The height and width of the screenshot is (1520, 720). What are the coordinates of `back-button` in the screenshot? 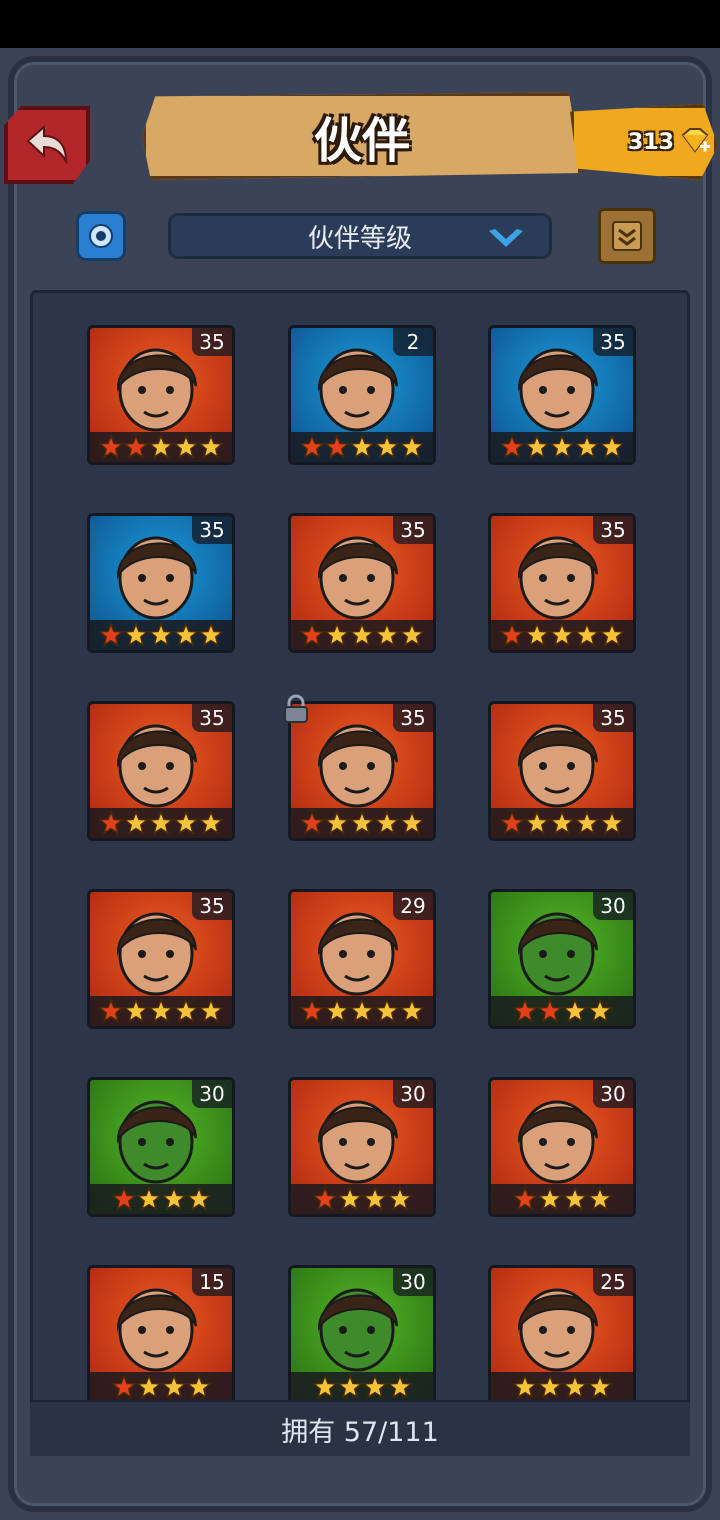 It's located at (47, 145).